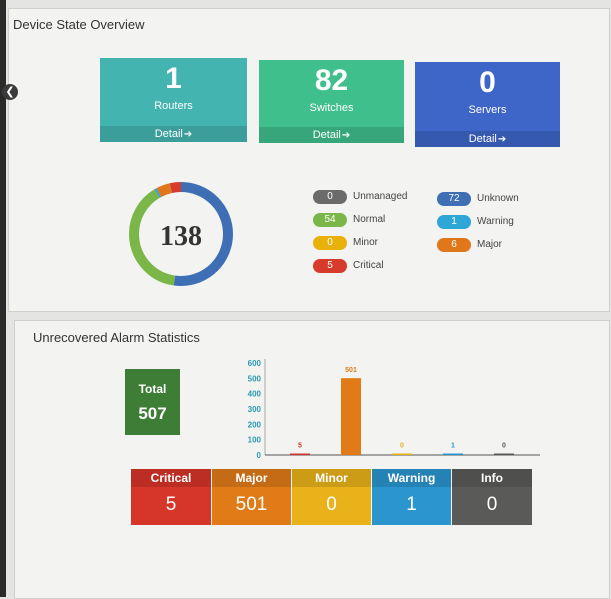 This screenshot has width=611, height=599. Describe the element at coordinates (475, 222) in the screenshot. I see `legend-warning: 1 Warning` at that location.